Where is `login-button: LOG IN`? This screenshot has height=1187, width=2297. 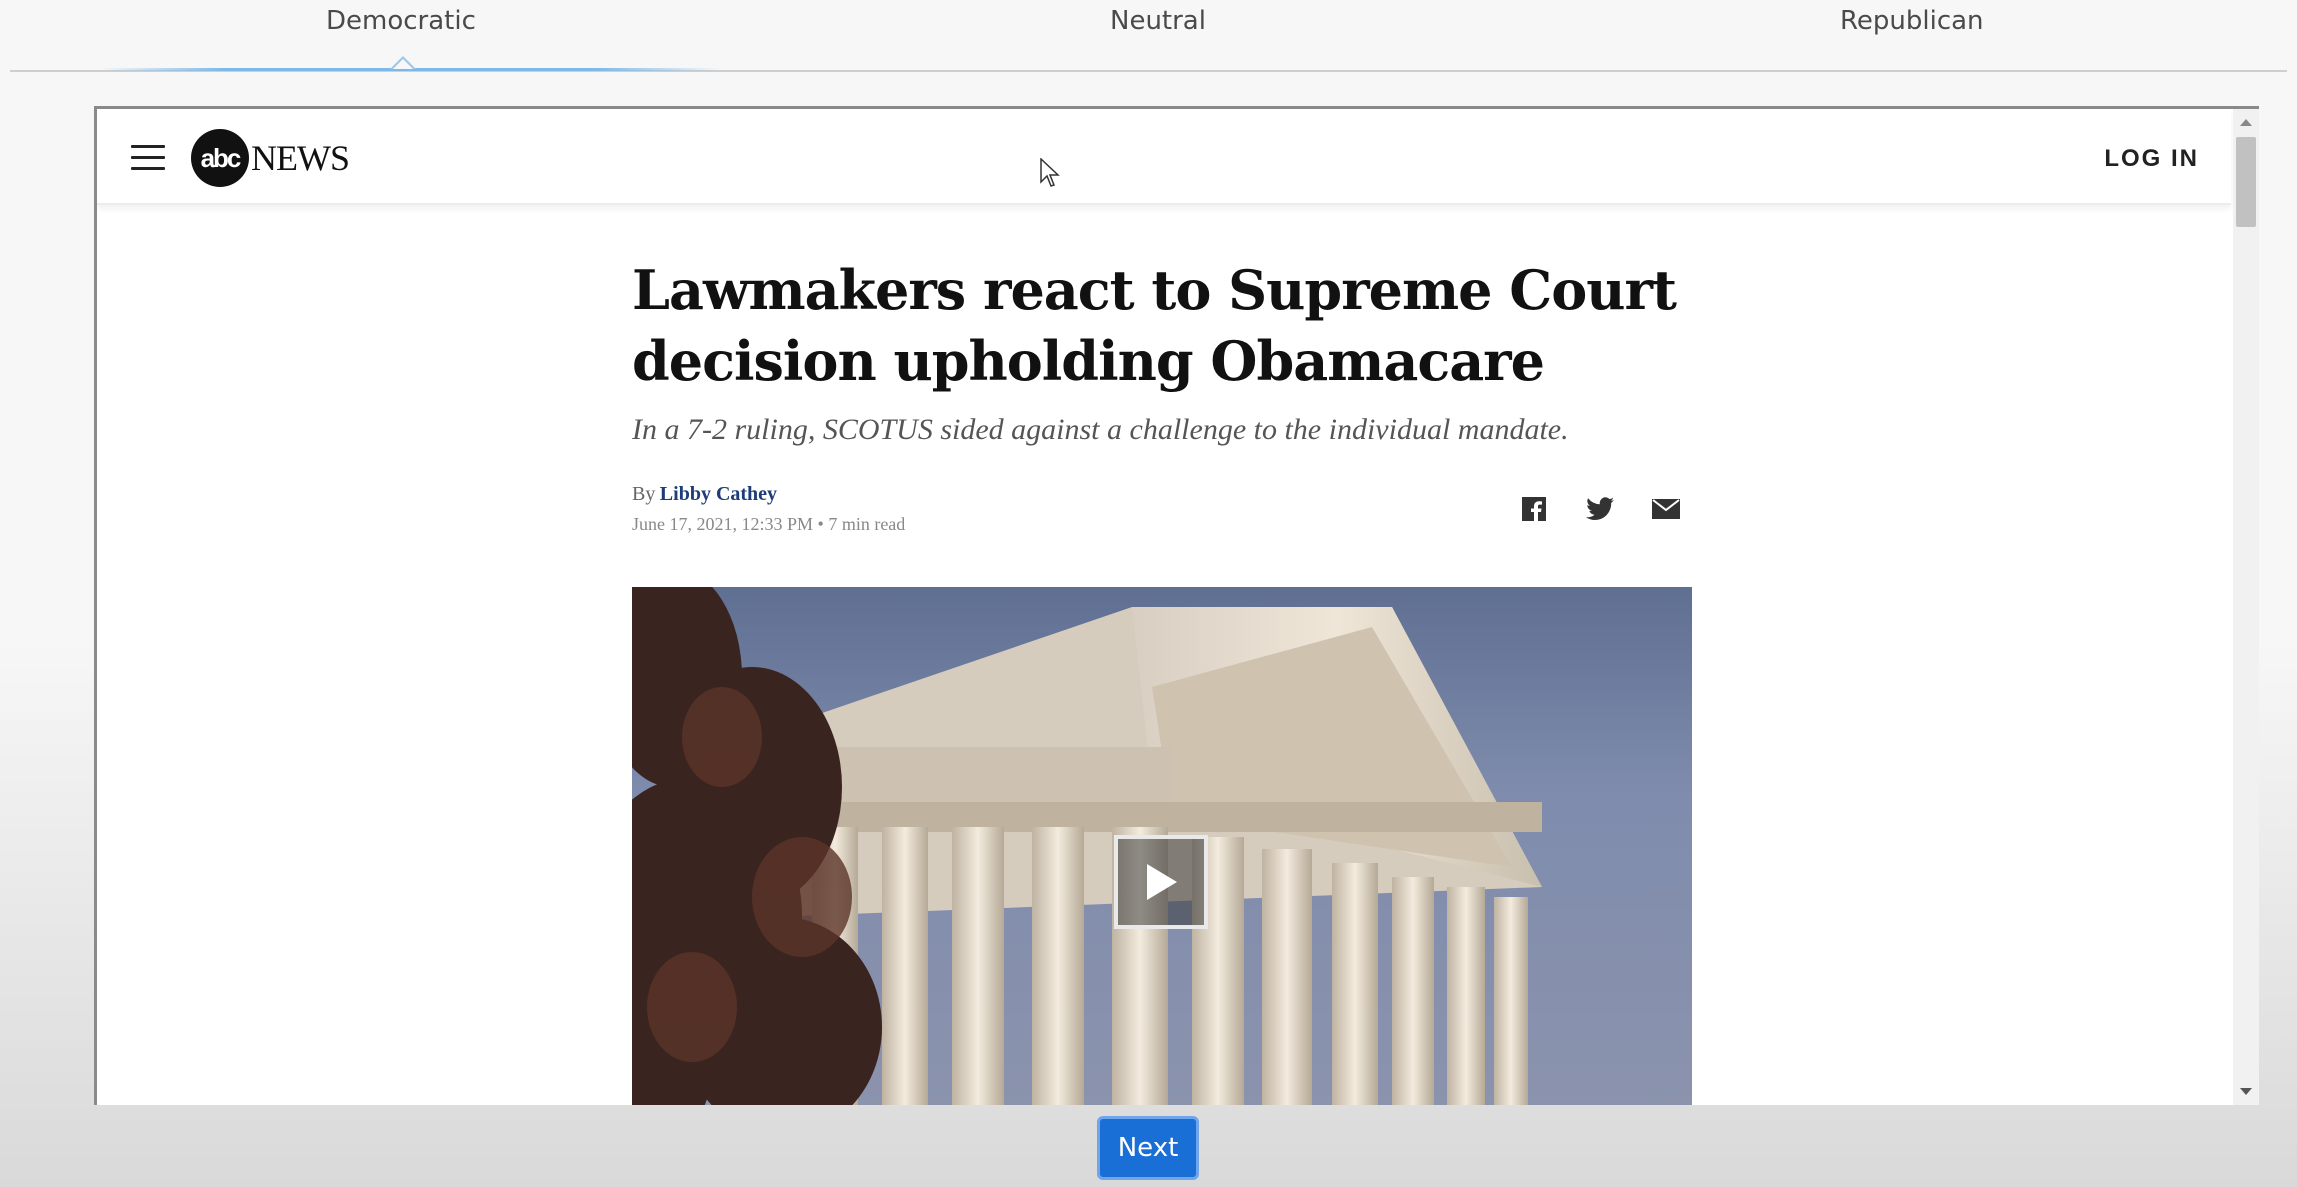 login-button: LOG IN is located at coordinates (2151, 159).